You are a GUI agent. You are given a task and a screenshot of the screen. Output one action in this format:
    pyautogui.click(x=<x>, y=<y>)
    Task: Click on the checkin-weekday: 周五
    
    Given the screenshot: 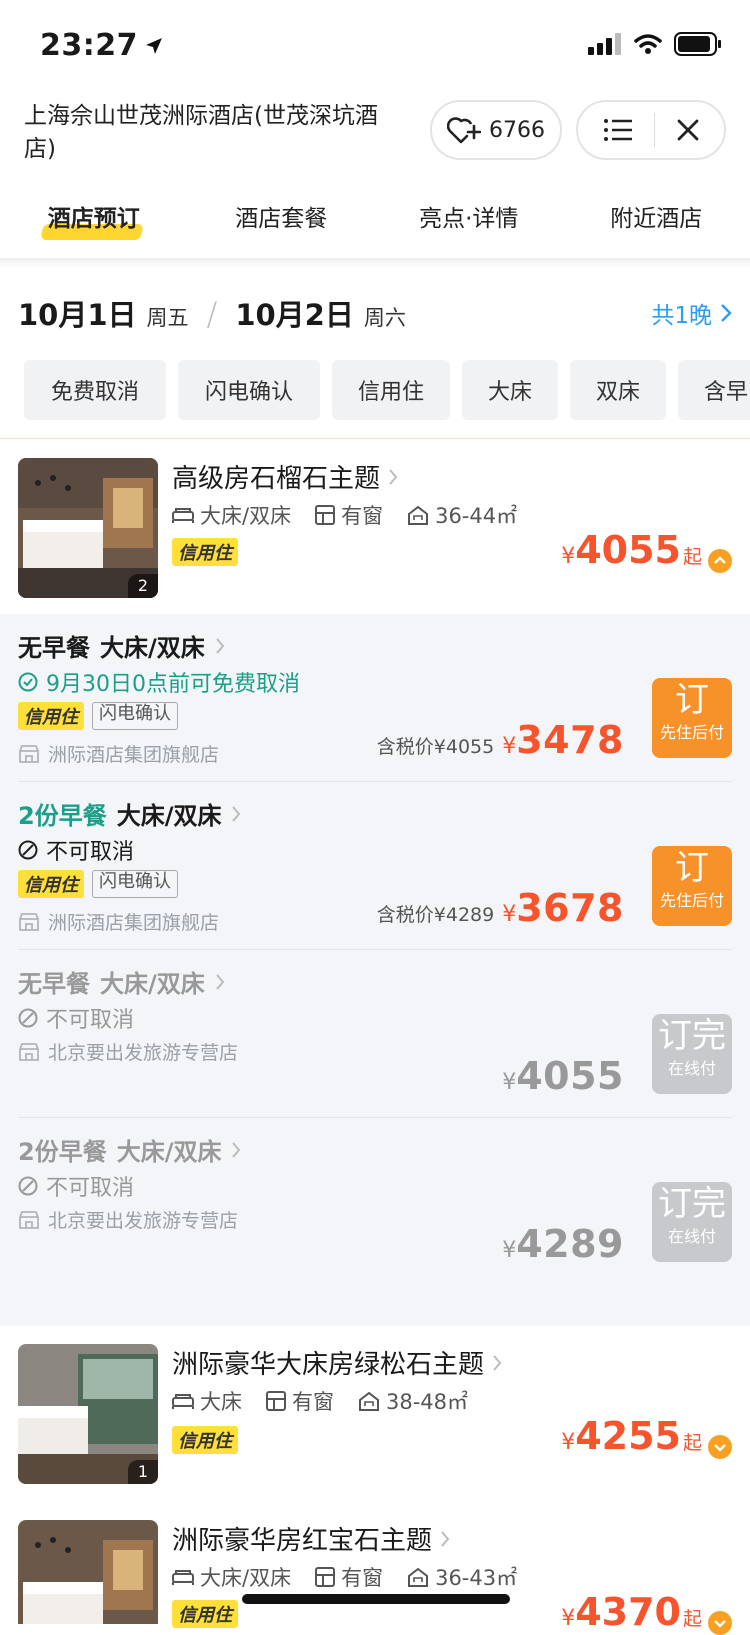 What is the action you would take?
    pyautogui.click(x=168, y=317)
    